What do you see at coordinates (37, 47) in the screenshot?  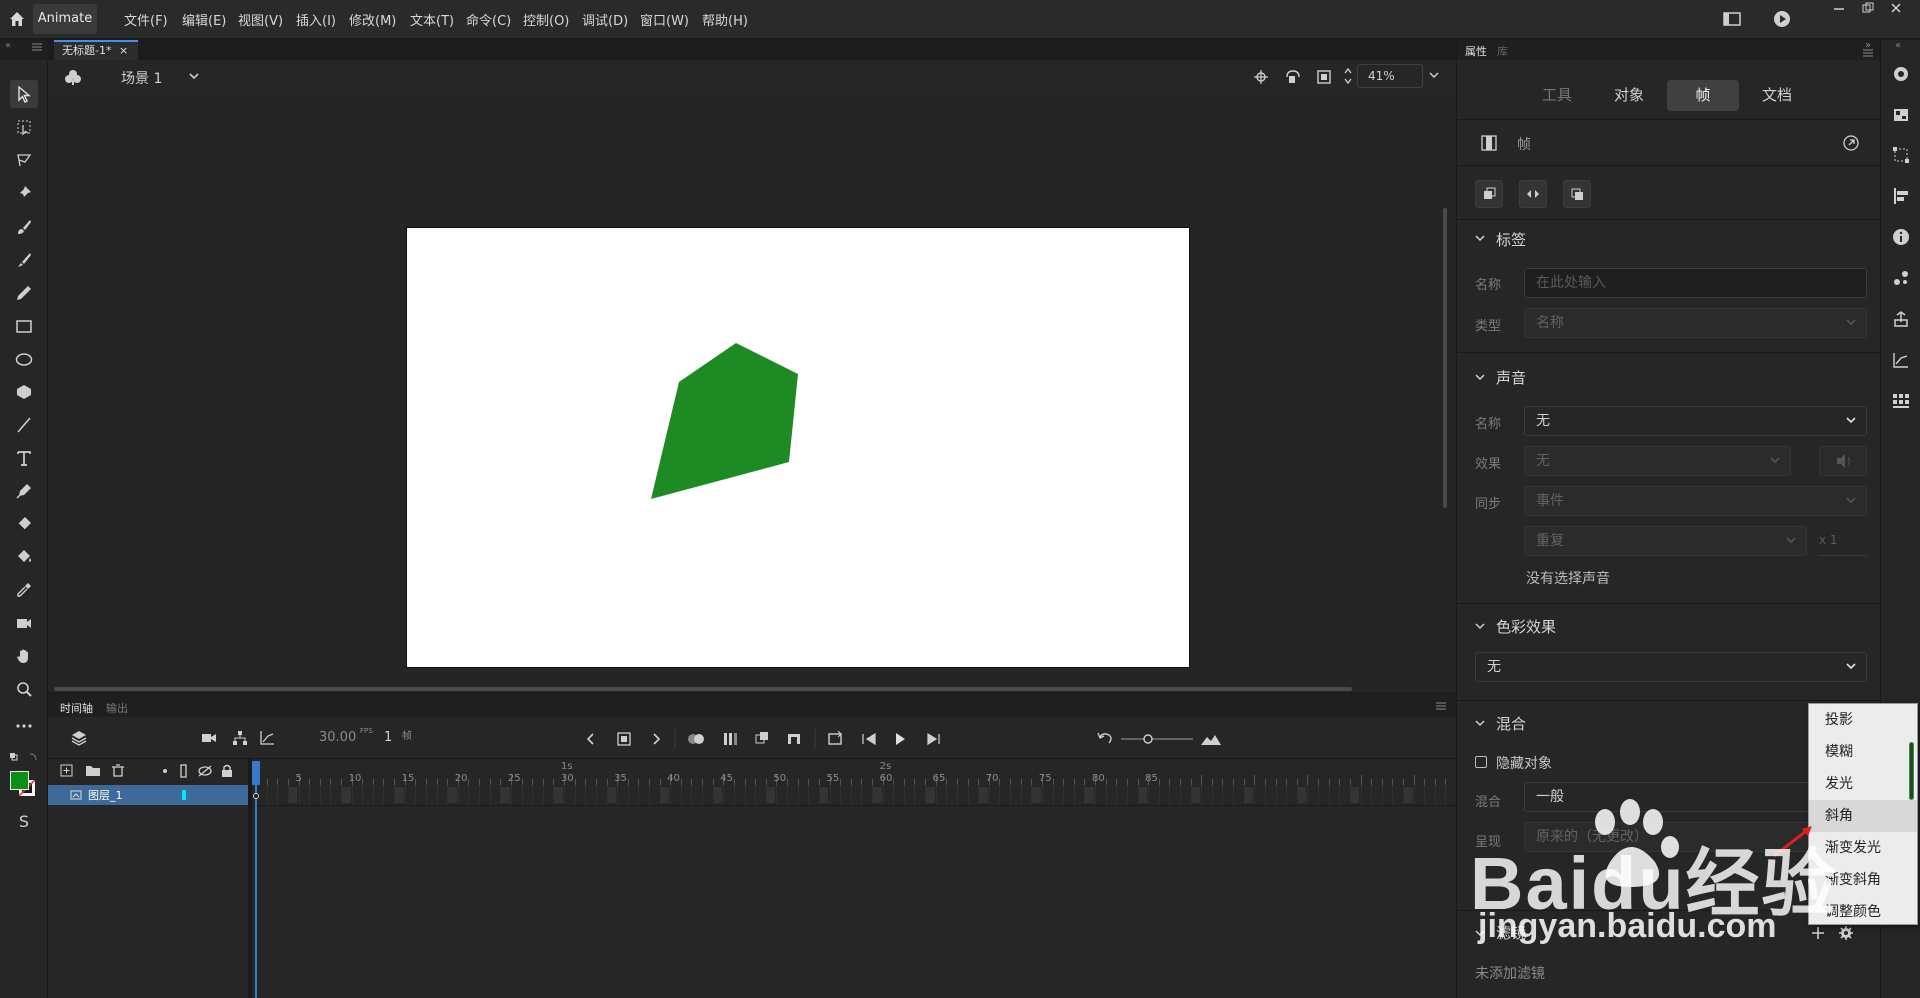 I see `panel-menu-icon` at bounding box center [37, 47].